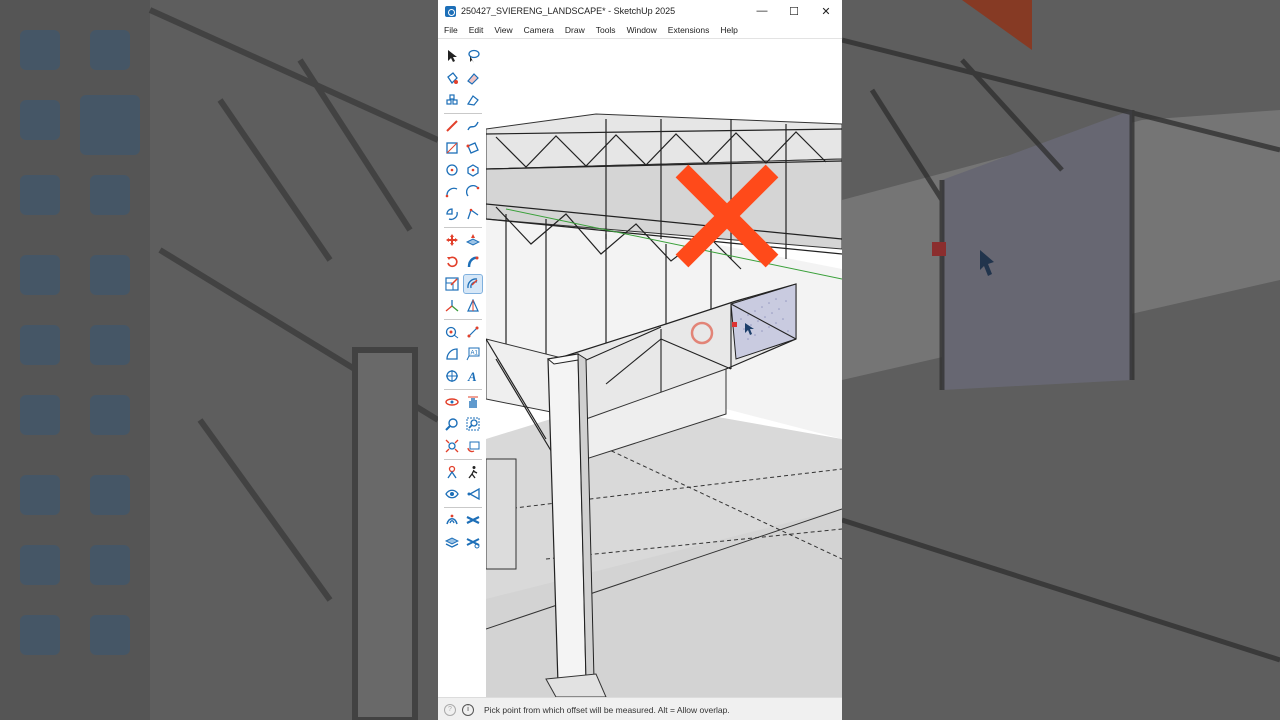 Image resolution: width=1280 pixels, height=720 pixels. Describe the element at coordinates (473, 472) in the screenshot. I see `walk-tool-icon` at that location.